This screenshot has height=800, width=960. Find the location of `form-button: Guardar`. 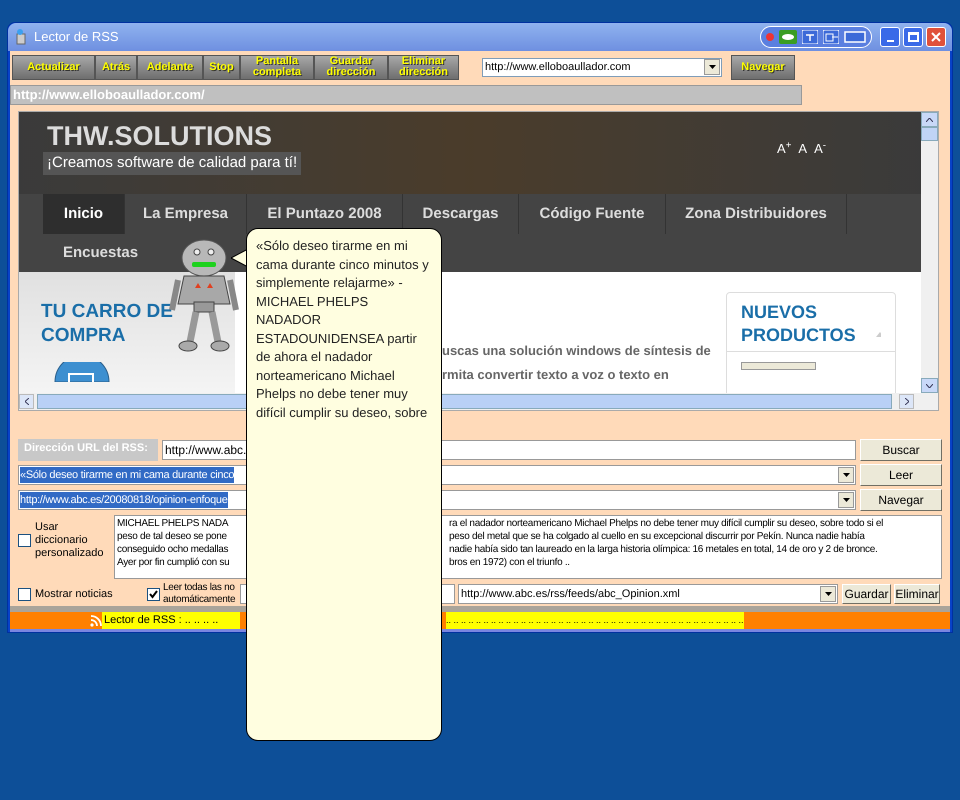

form-button: Guardar is located at coordinates (866, 594).